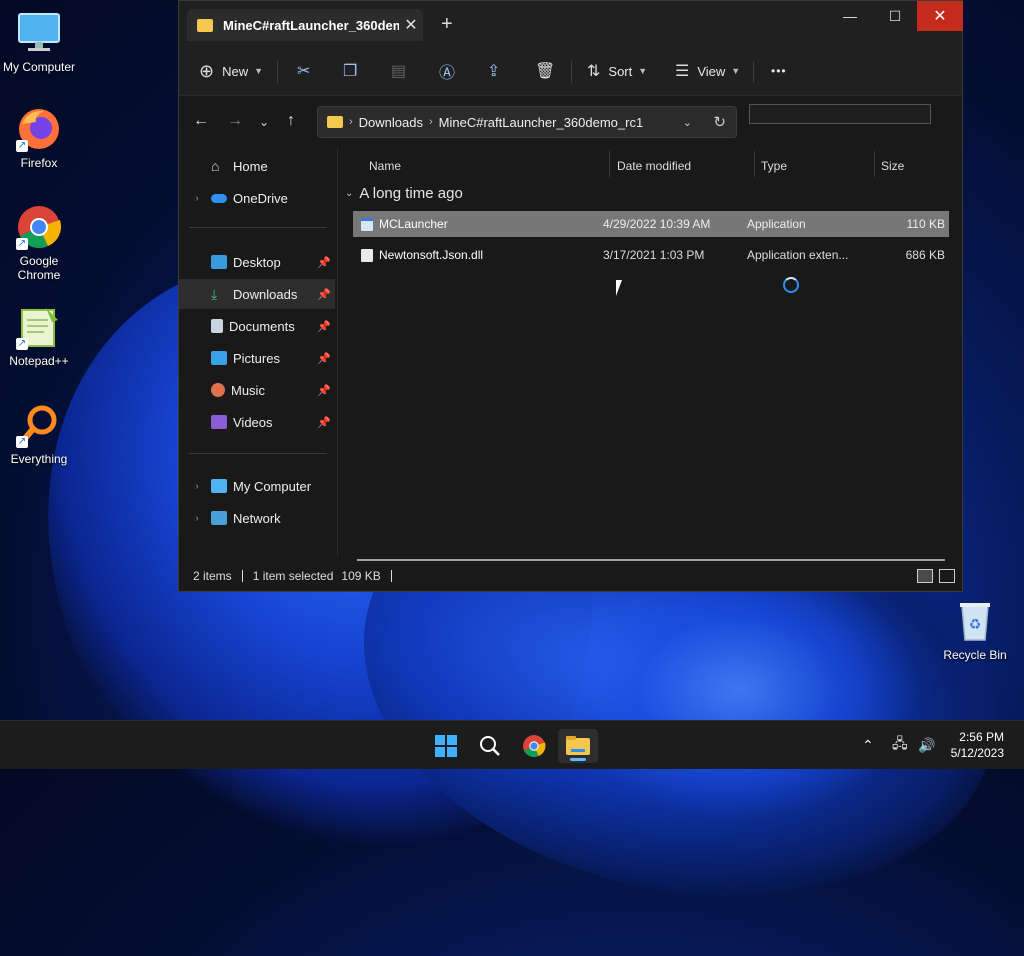  What do you see at coordinates (549, 71) in the screenshot?
I see `delete-button: 🗑` at bounding box center [549, 71].